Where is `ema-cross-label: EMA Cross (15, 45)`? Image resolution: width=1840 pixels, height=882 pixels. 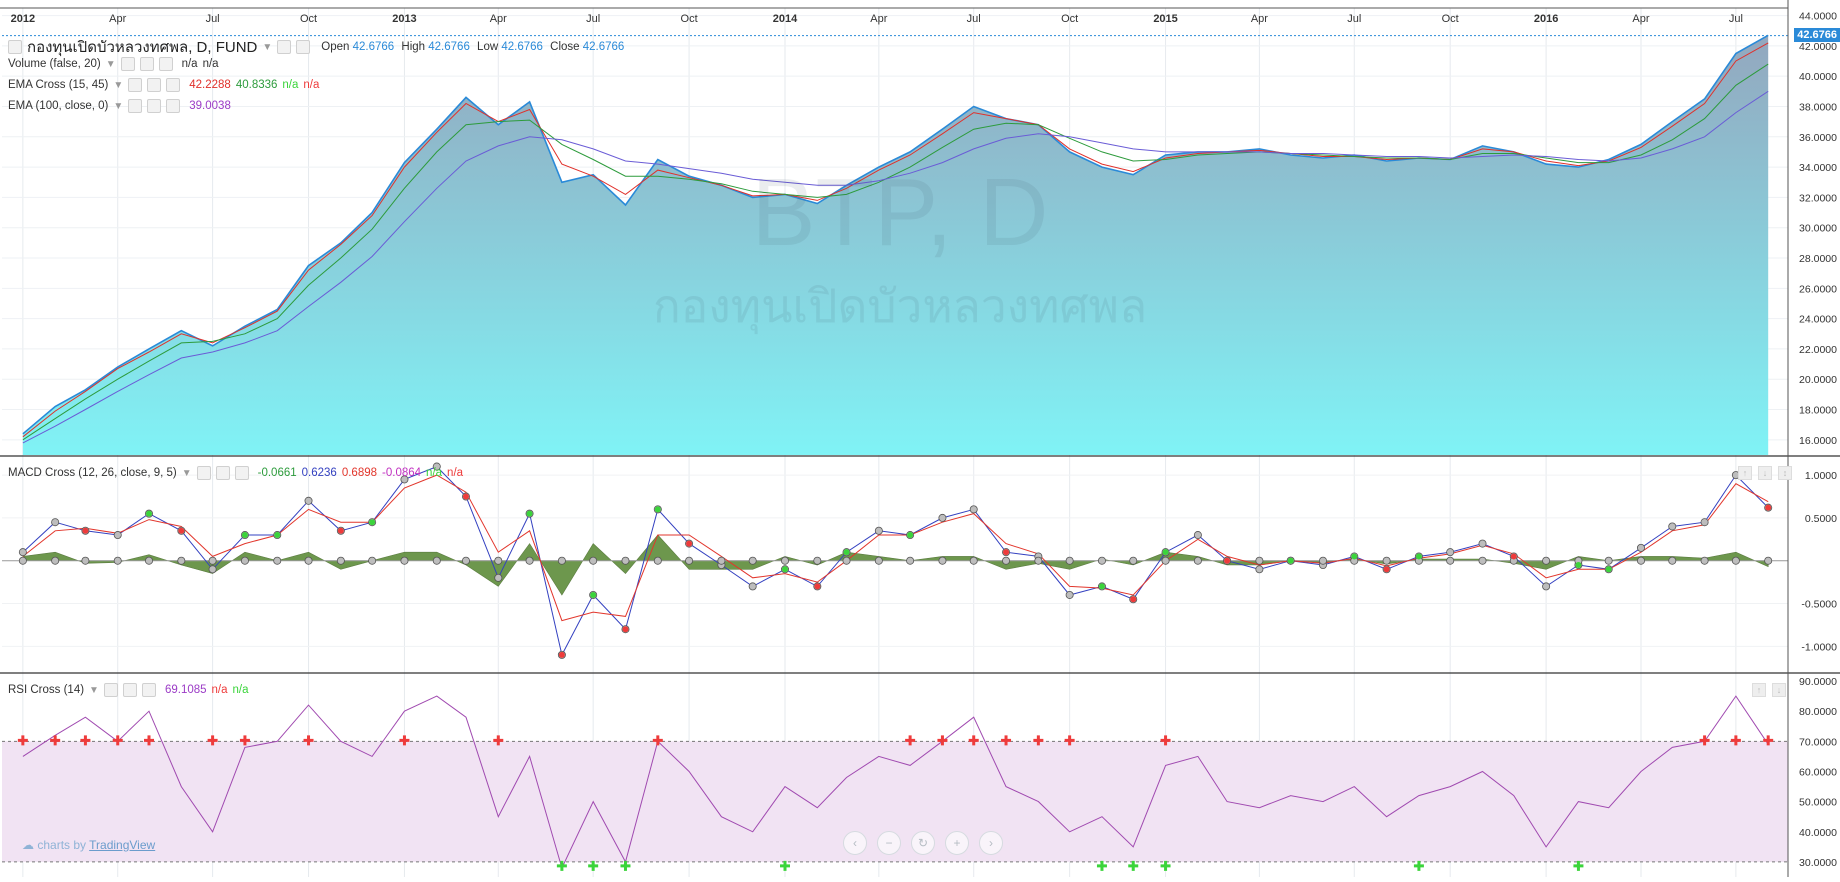 ema-cross-label: EMA Cross (15, 45) is located at coordinates (58, 85).